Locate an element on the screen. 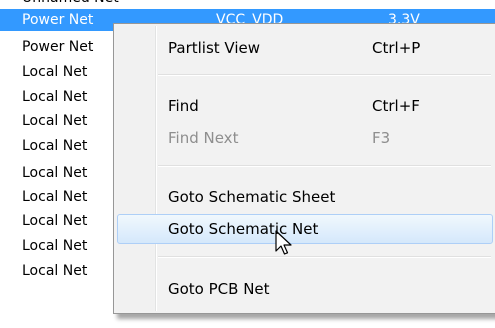 The image size is (495, 328). net-row-cut: Unnamed Net is located at coordinates (247, 4).